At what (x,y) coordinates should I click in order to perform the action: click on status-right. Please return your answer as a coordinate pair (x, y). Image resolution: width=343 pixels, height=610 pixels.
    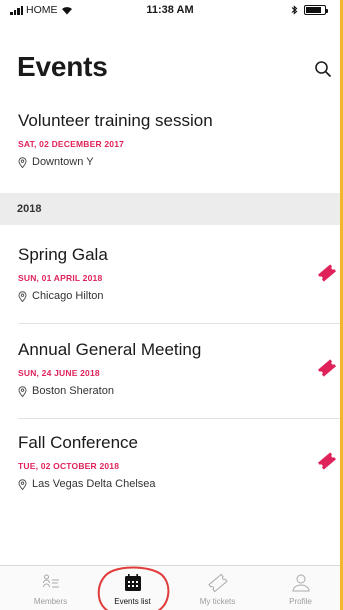
    Looking at the image, I should click on (309, 10).